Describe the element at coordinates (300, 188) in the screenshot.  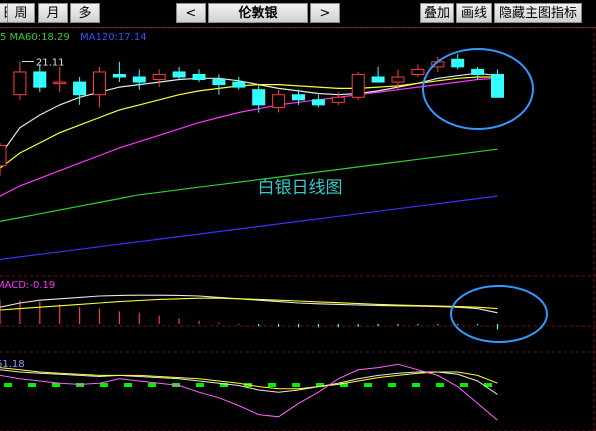
I see `chart-caption: 白银日线图` at that location.